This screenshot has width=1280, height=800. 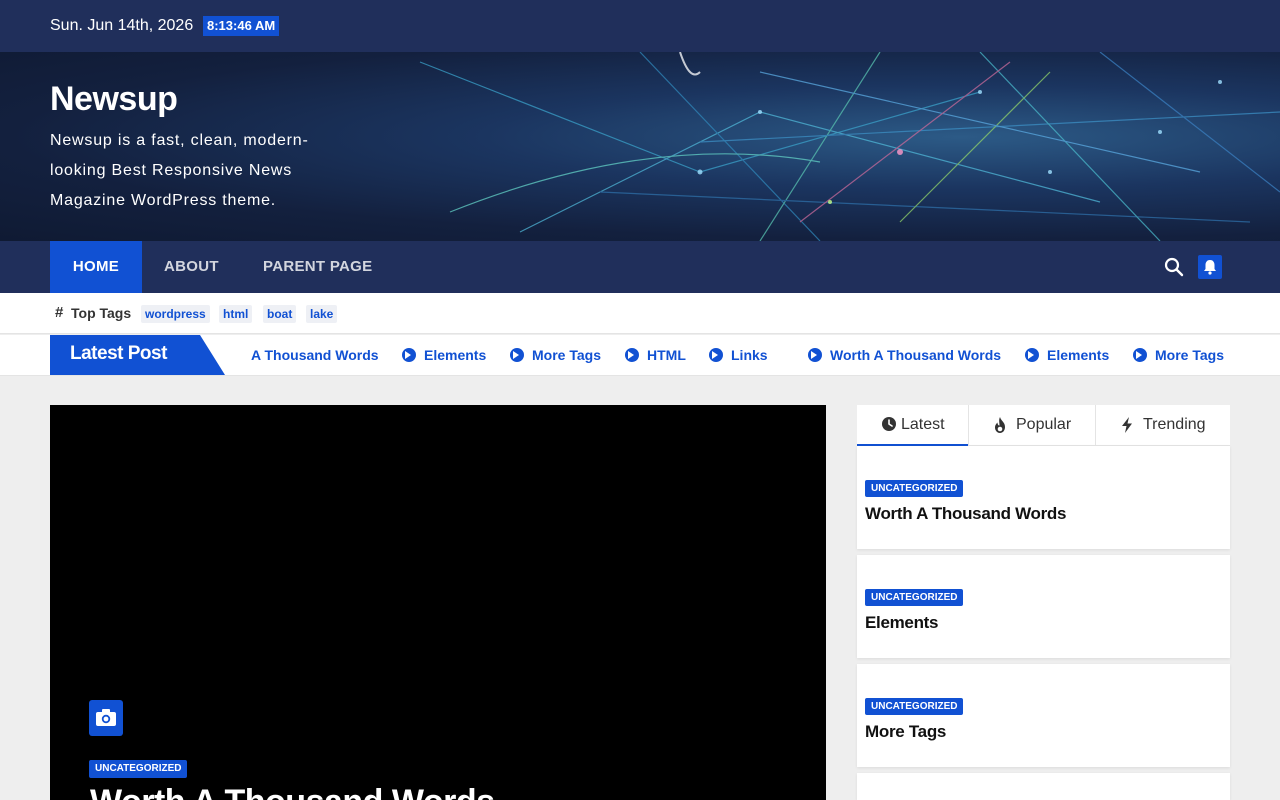 I want to click on ticker-item-label: A Thousand Words, so click(x=315, y=355).